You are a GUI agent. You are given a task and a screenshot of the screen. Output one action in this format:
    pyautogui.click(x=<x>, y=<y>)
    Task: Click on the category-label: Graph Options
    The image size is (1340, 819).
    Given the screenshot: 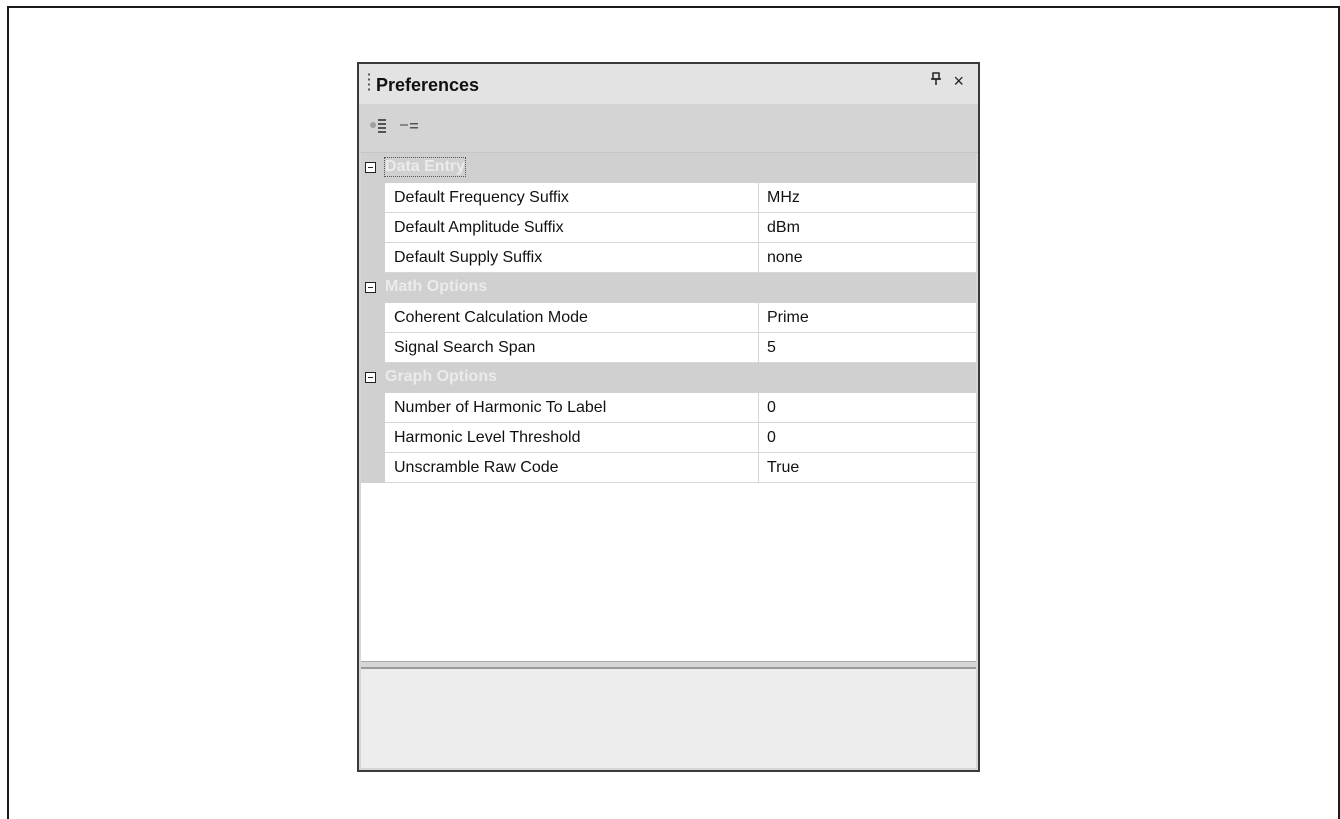 What is the action you would take?
    pyautogui.click(x=441, y=376)
    